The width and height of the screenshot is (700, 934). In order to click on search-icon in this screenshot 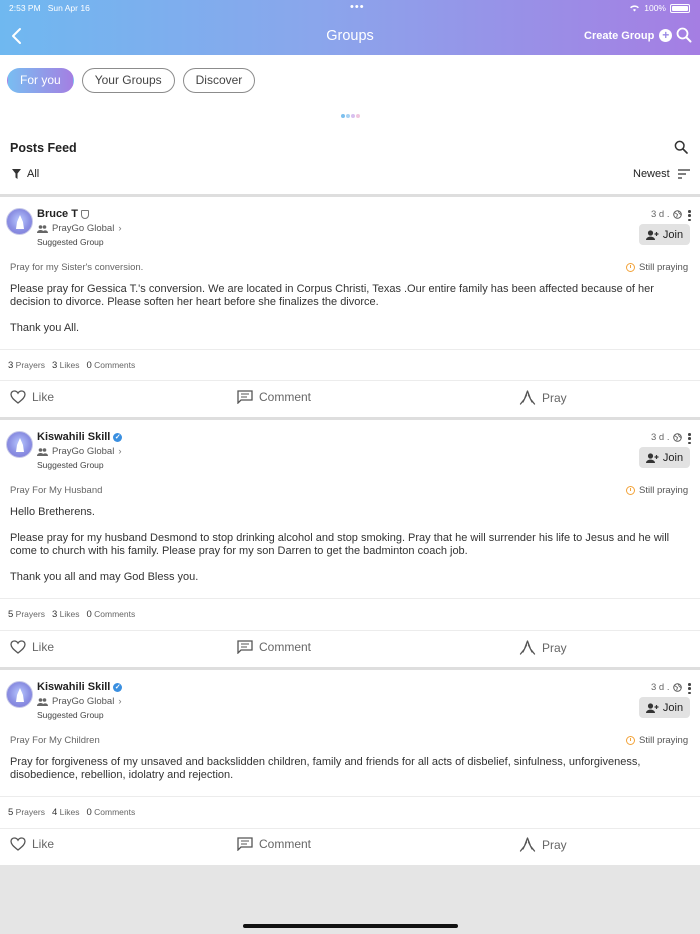, I will do `click(684, 35)`.